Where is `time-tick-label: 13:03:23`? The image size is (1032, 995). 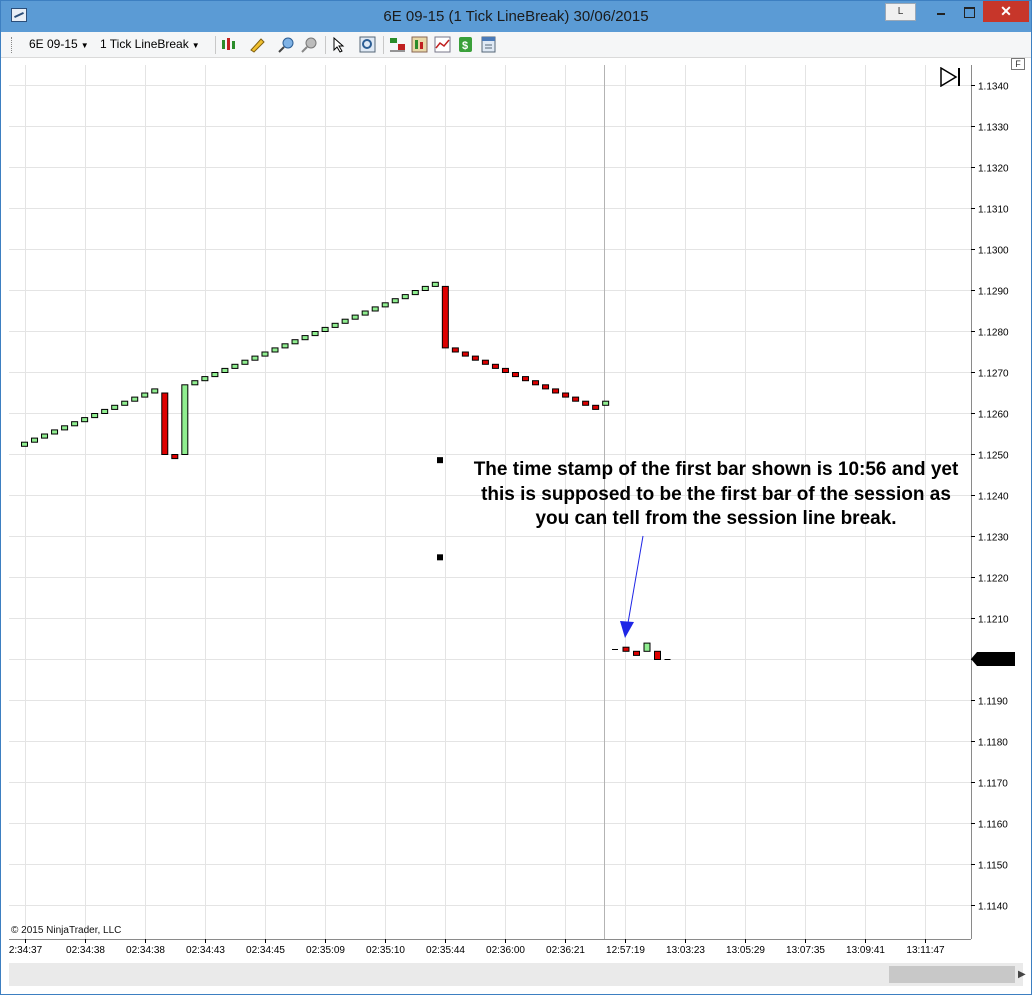 time-tick-label: 13:03:23 is located at coordinates (685, 950).